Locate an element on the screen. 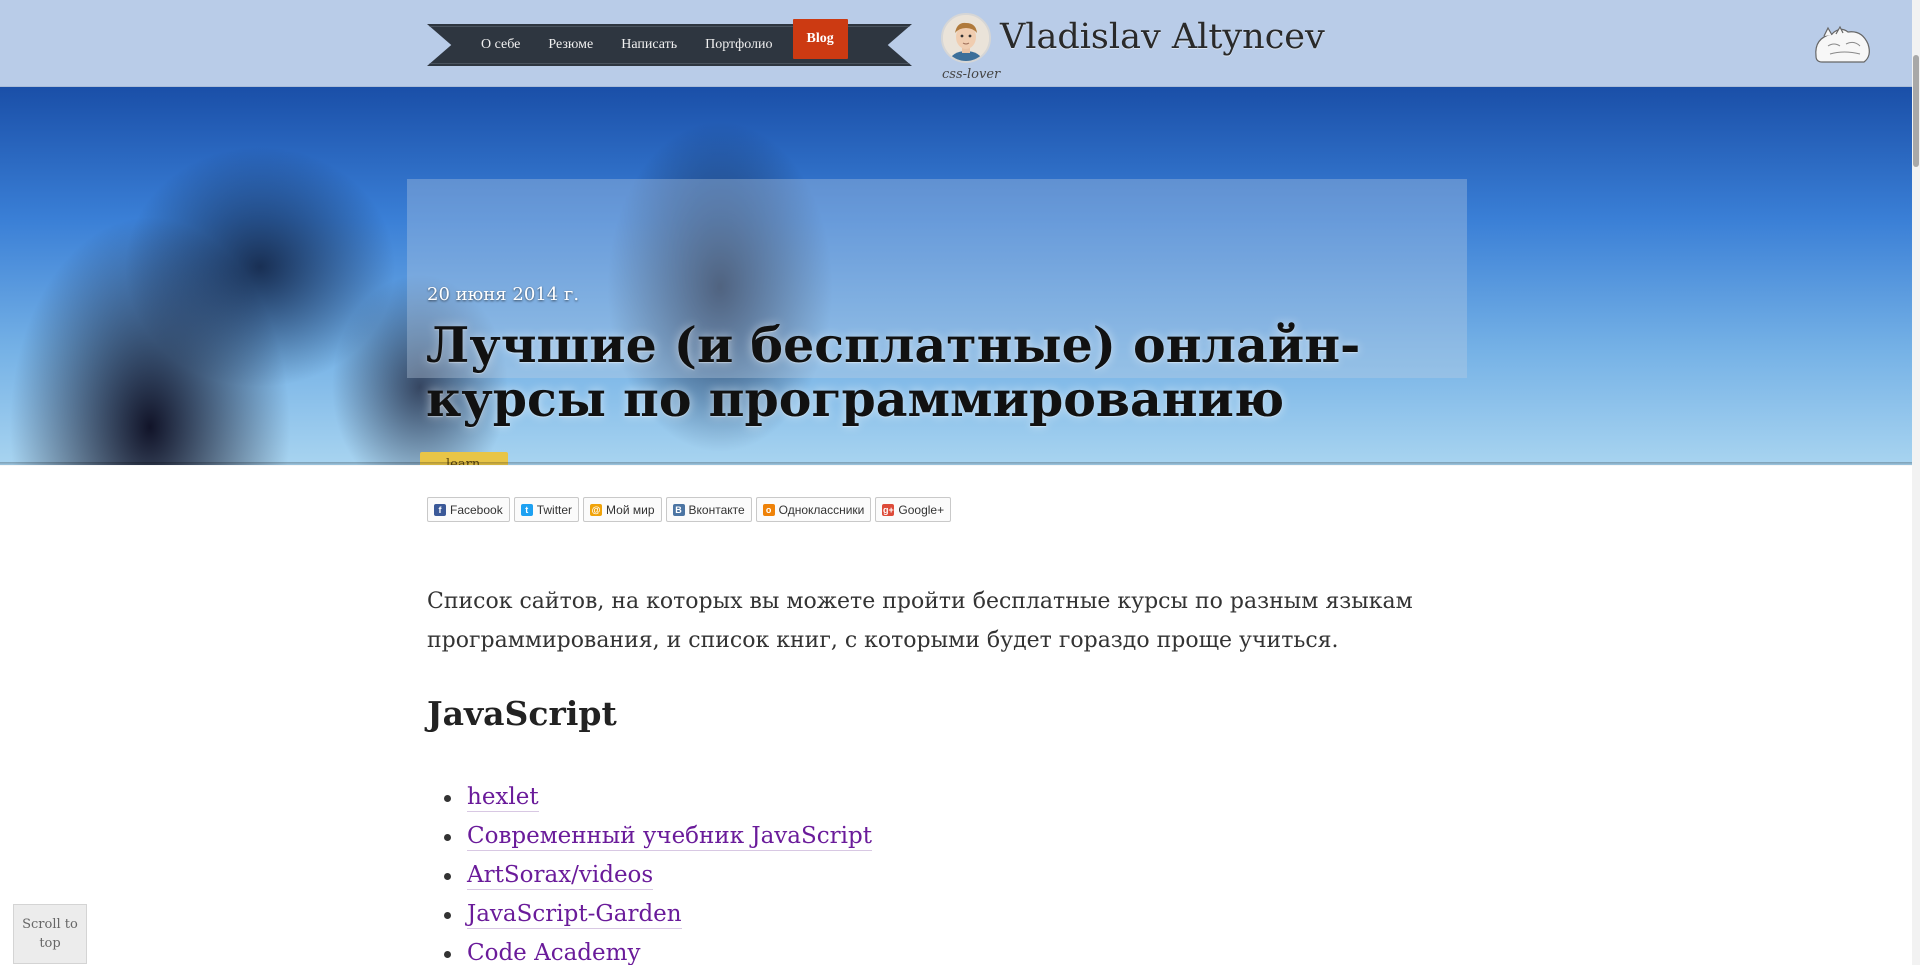 The width and height of the screenshot is (1920, 965). nav-item-portfolio: Портфолио is located at coordinates (738, 45).